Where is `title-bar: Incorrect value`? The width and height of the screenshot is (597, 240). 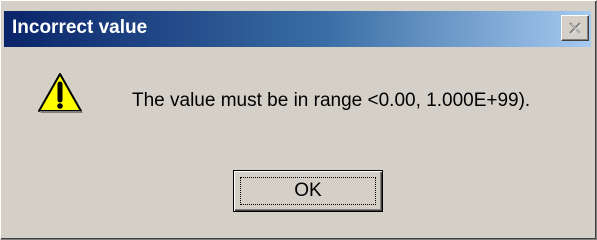
title-bar: Incorrect value is located at coordinates (297, 29).